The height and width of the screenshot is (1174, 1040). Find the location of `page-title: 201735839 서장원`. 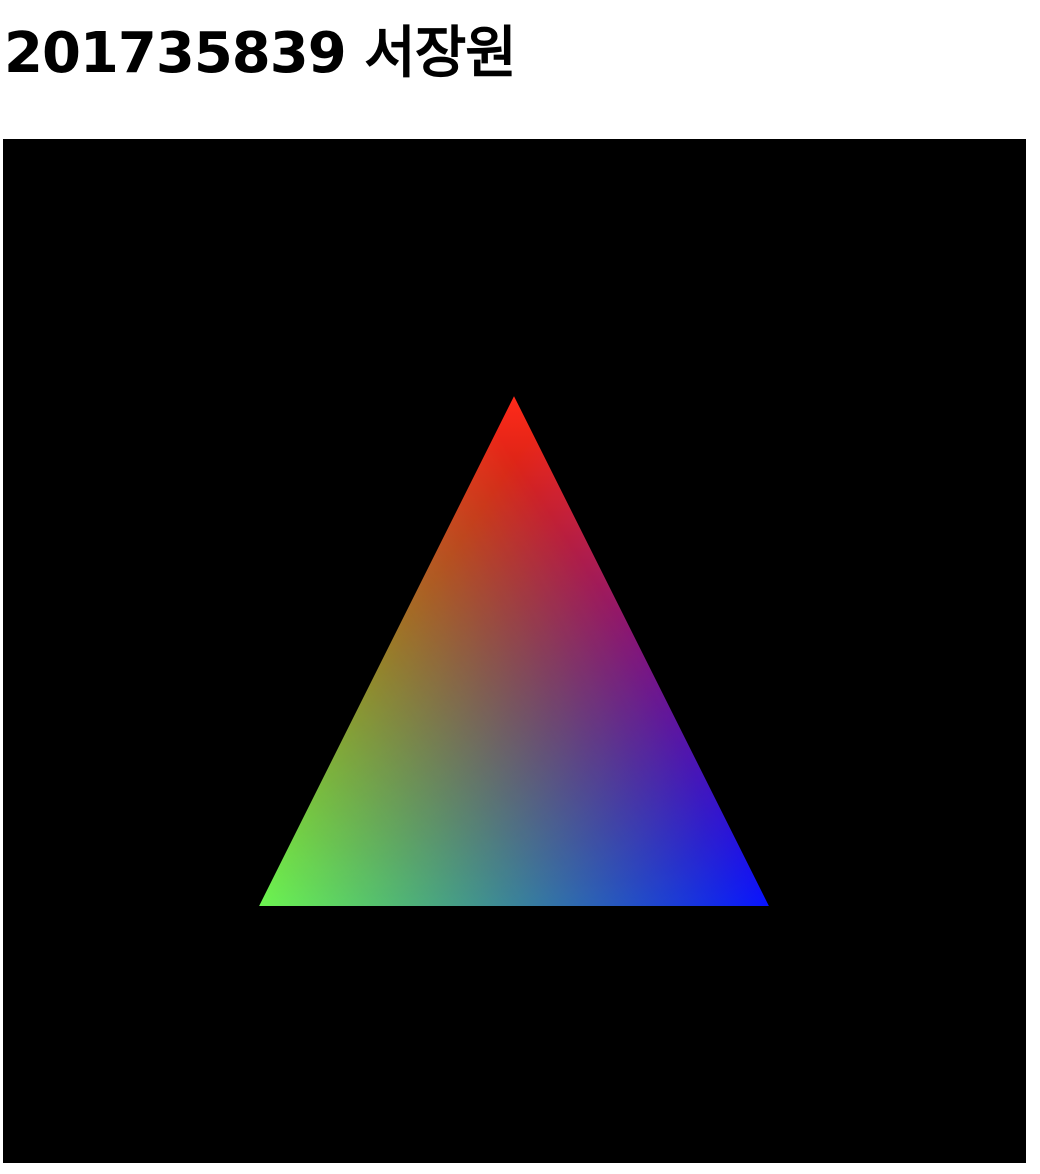

page-title: 201735839 서장원 is located at coordinates (260, 53).